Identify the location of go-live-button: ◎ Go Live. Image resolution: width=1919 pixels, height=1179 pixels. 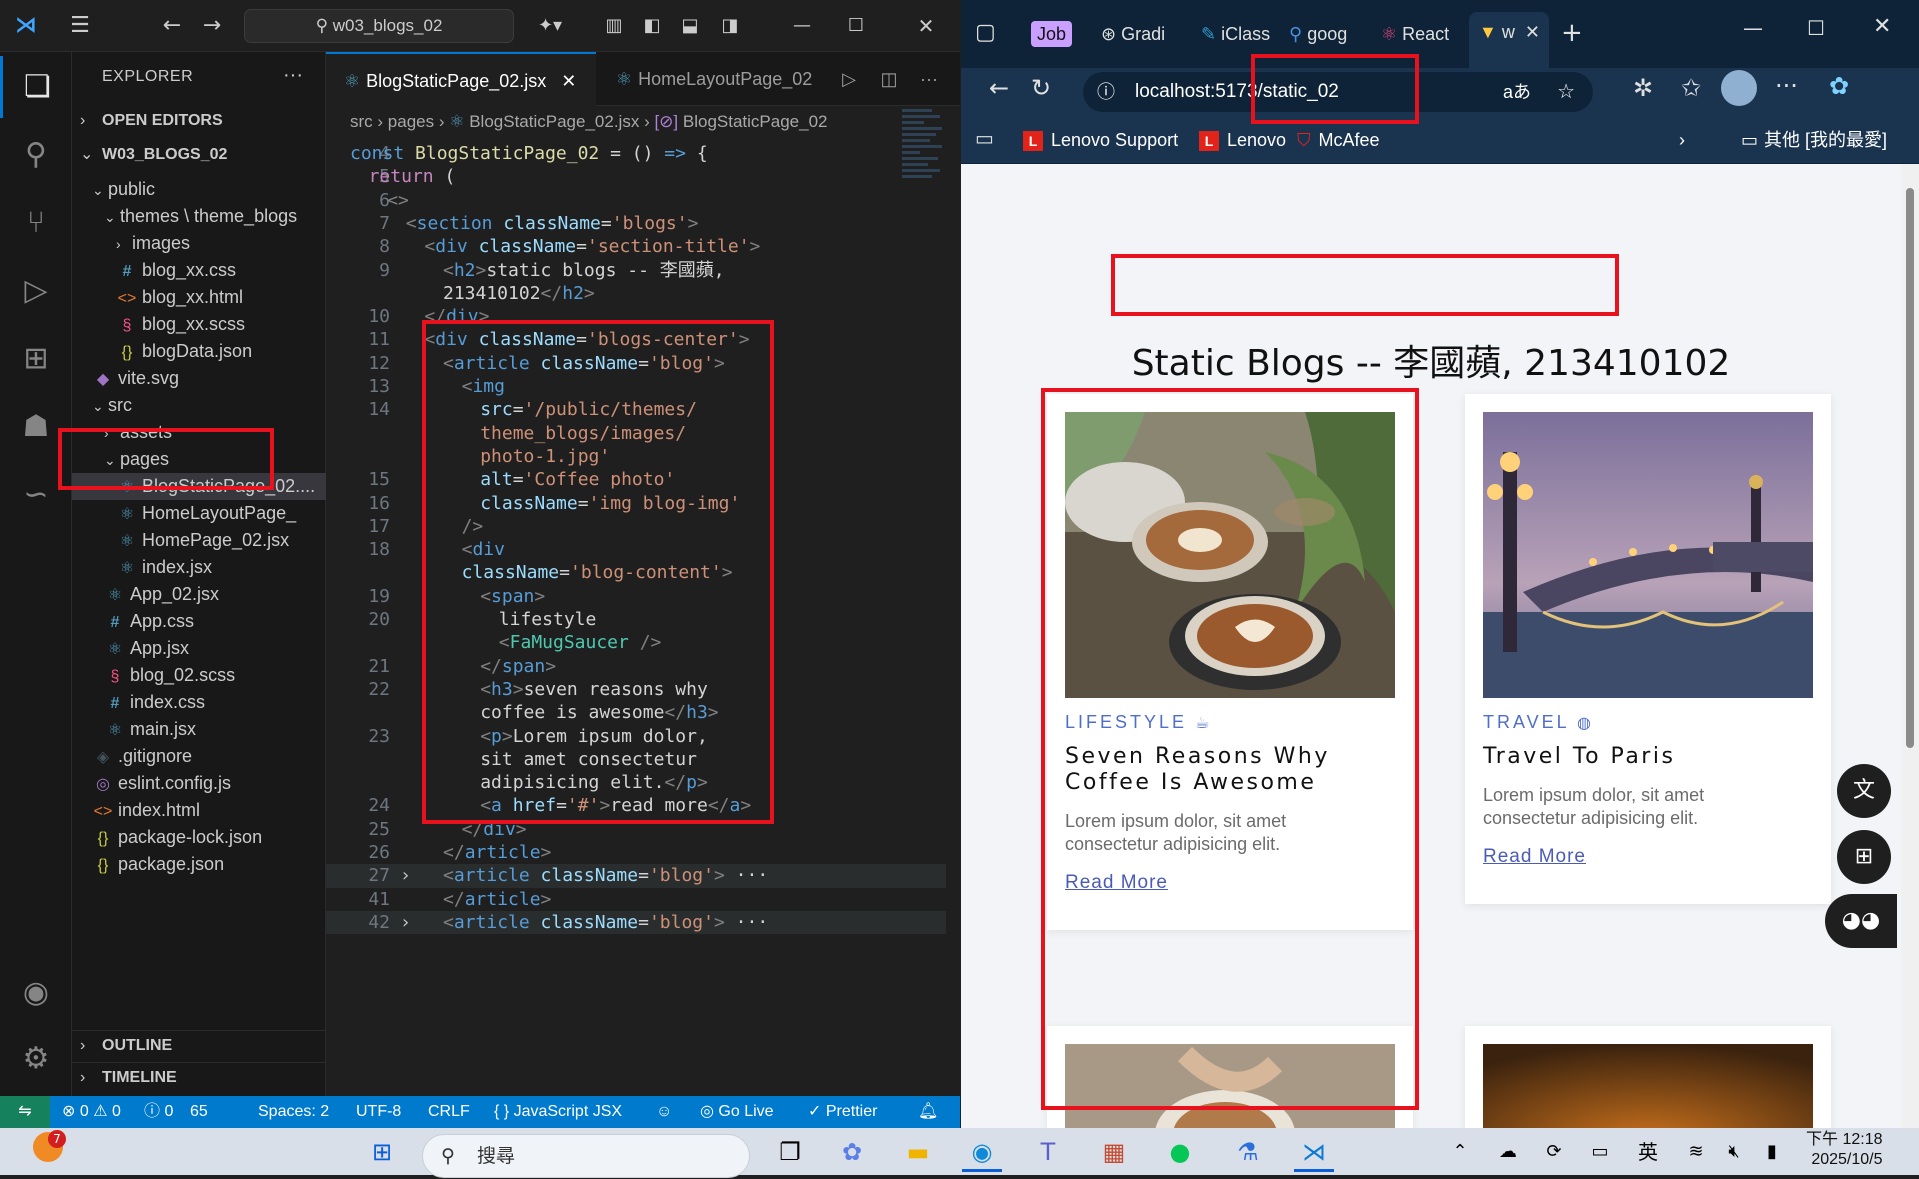
(737, 1112).